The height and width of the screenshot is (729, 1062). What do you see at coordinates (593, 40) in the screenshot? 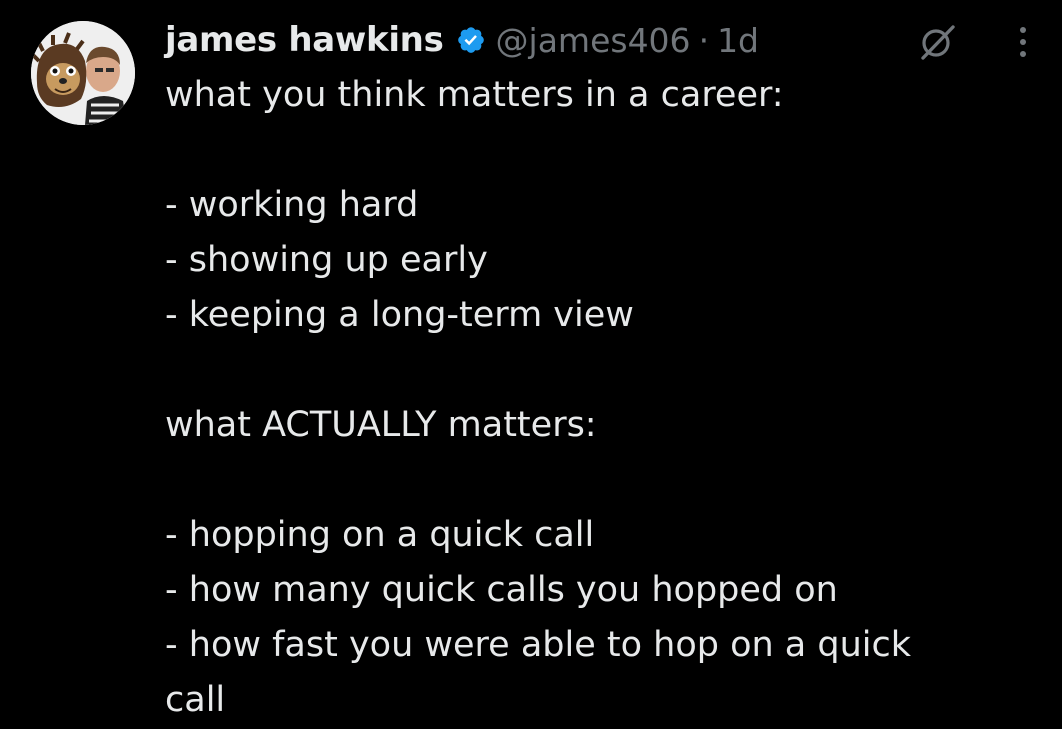
I see `author-handle: @james406` at bounding box center [593, 40].